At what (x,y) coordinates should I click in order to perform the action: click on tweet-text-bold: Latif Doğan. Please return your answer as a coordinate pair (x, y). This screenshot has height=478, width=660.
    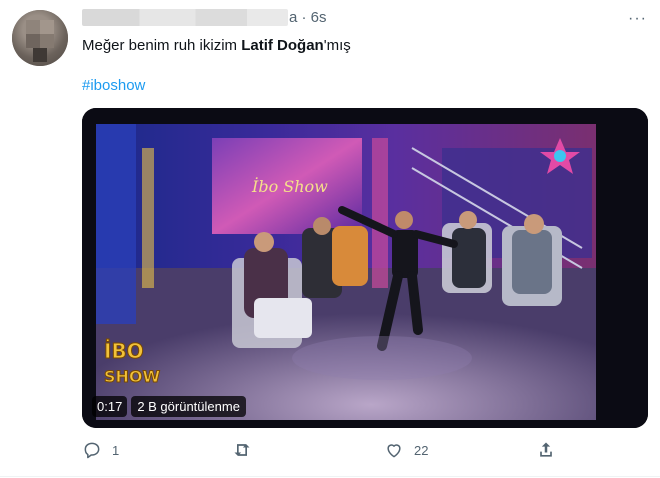
    Looking at the image, I should click on (282, 45).